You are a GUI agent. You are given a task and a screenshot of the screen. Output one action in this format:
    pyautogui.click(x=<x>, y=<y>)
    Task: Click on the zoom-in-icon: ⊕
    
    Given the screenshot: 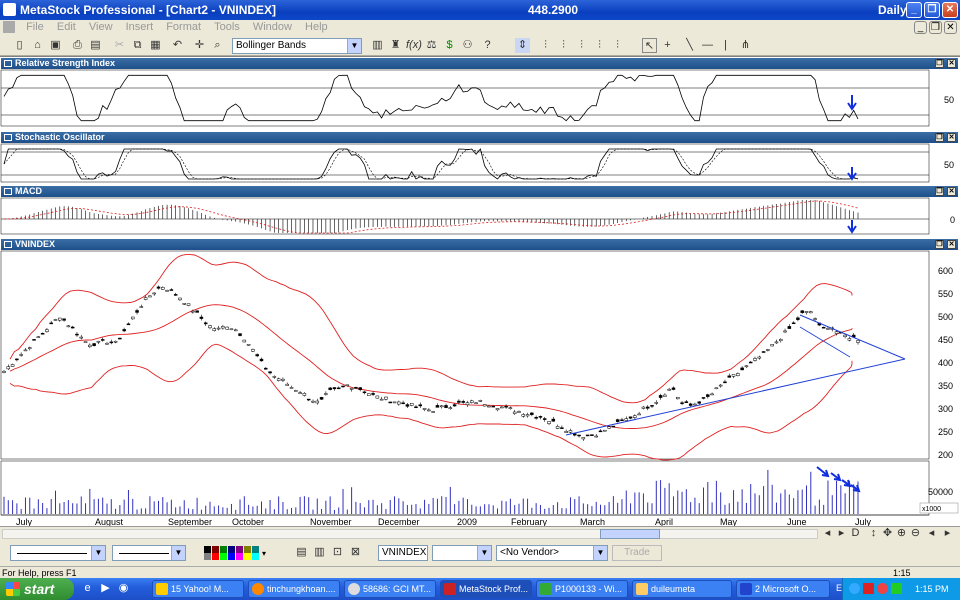 What is the action you would take?
    pyautogui.click(x=901, y=533)
    